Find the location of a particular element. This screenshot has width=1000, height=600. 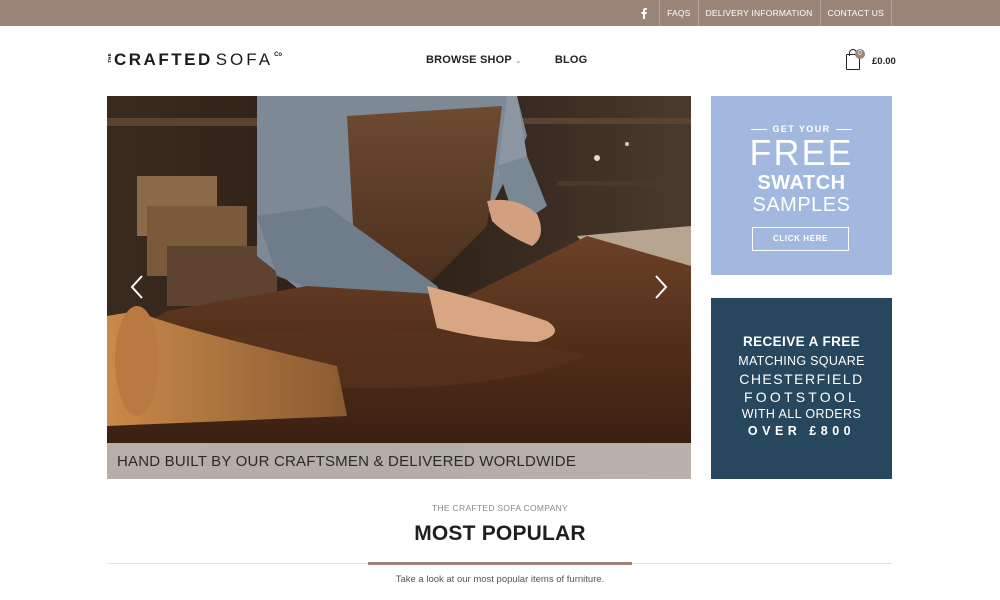

swatch-swatch: SWATCH is located at coordinates (801, 183).